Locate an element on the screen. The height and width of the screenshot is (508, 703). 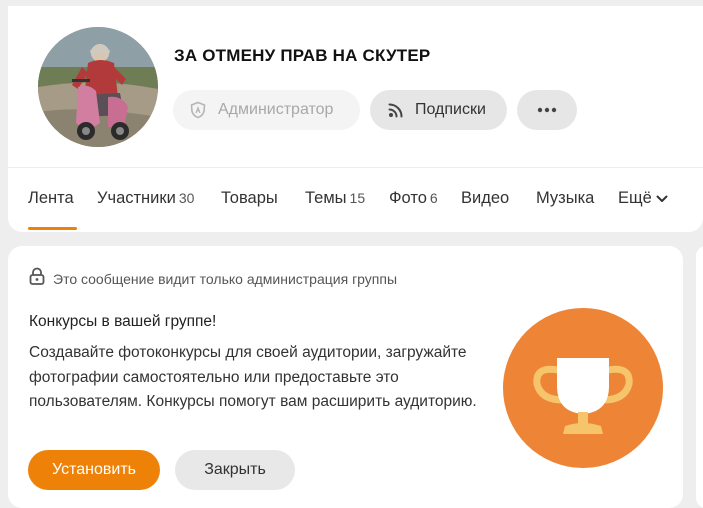
chevron-down-icon is located at coordinates (662, 198).